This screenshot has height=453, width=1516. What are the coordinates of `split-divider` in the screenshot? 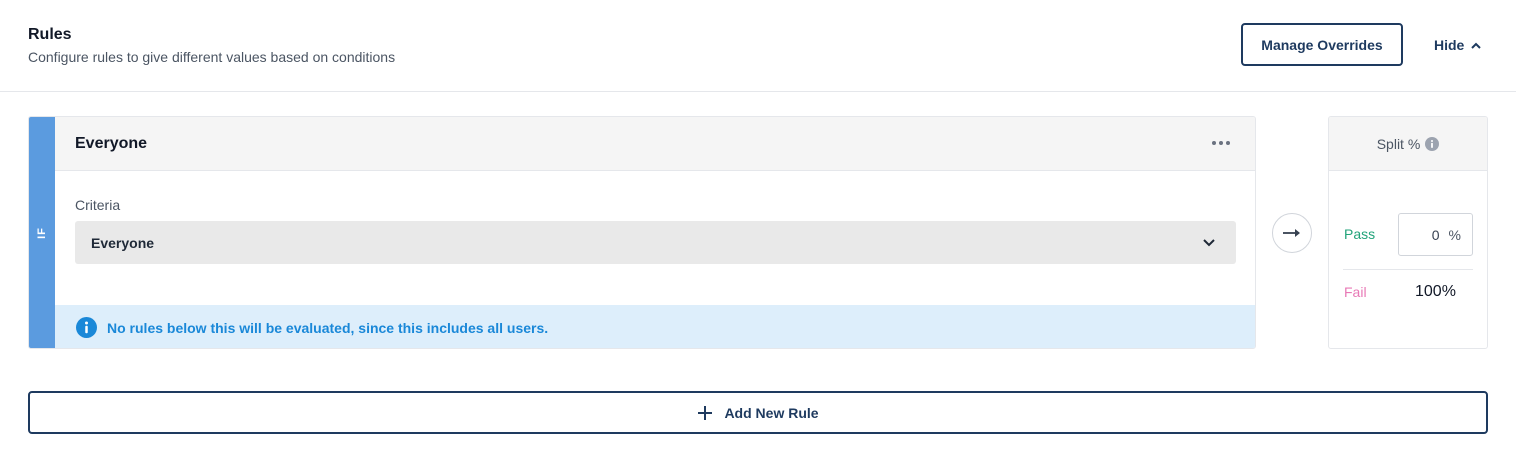 It's located at (1408, 269).